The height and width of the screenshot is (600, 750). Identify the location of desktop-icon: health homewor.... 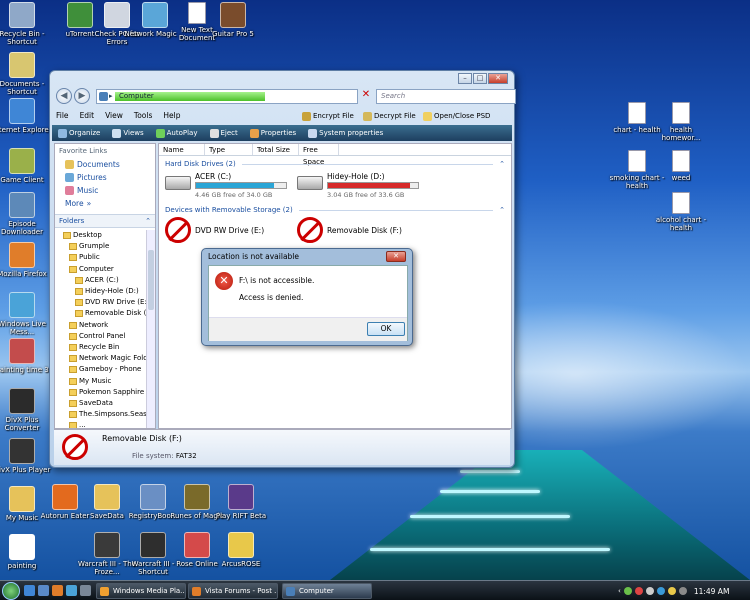
(681, 122).